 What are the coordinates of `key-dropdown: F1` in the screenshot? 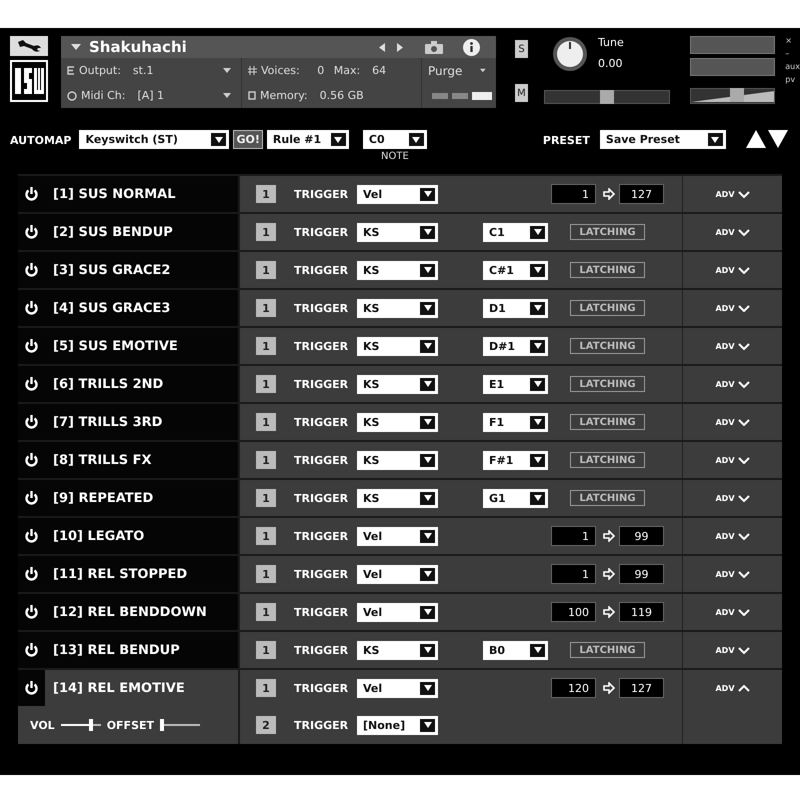 It's located at (515, 422).